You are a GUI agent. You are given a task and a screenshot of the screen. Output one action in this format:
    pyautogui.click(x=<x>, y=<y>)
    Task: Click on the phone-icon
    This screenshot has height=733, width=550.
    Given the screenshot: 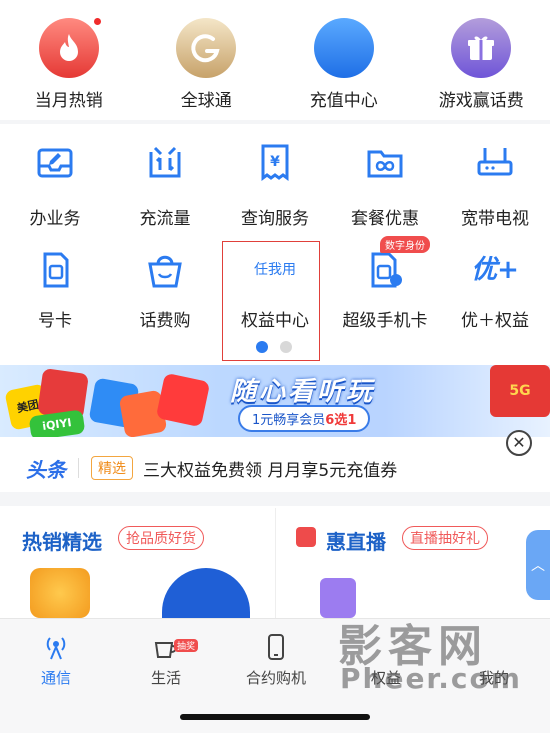 What is the action you would take?
    pyautogui.click(x=276, y=647)
    